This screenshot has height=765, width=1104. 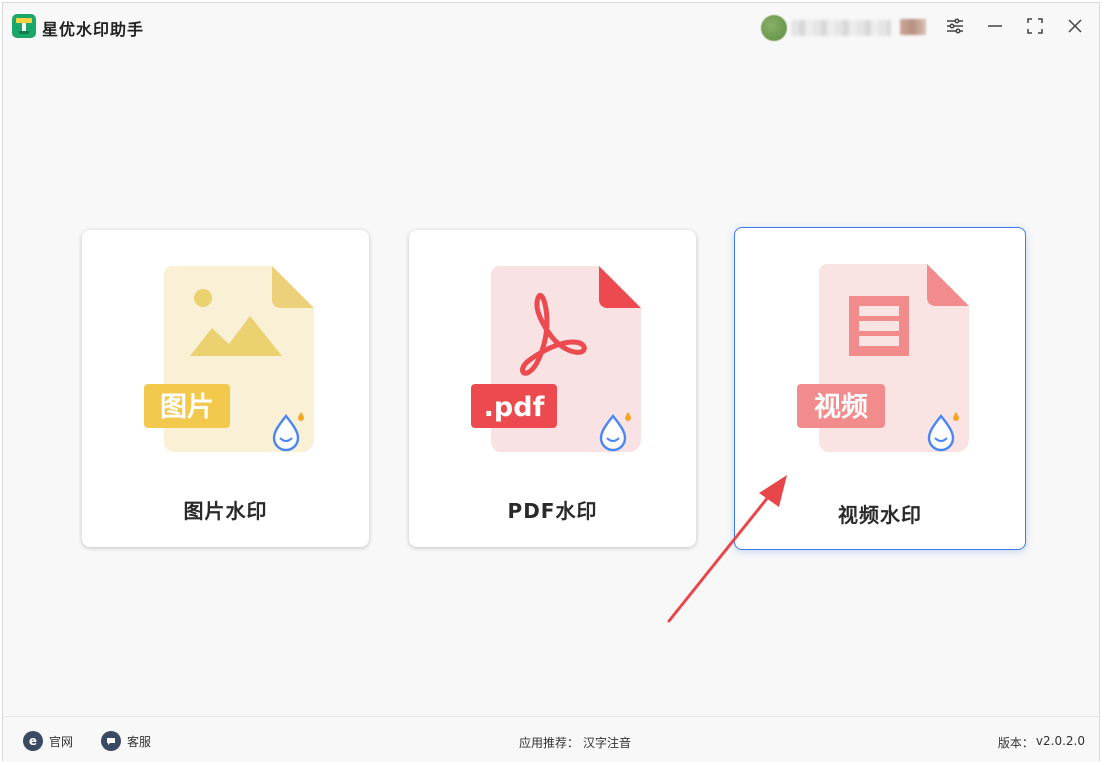 What do you see at coordinates (551, 26) in the screenshot?
I see `title-bar: 星优水印助手` at bounding box center [551, 26].